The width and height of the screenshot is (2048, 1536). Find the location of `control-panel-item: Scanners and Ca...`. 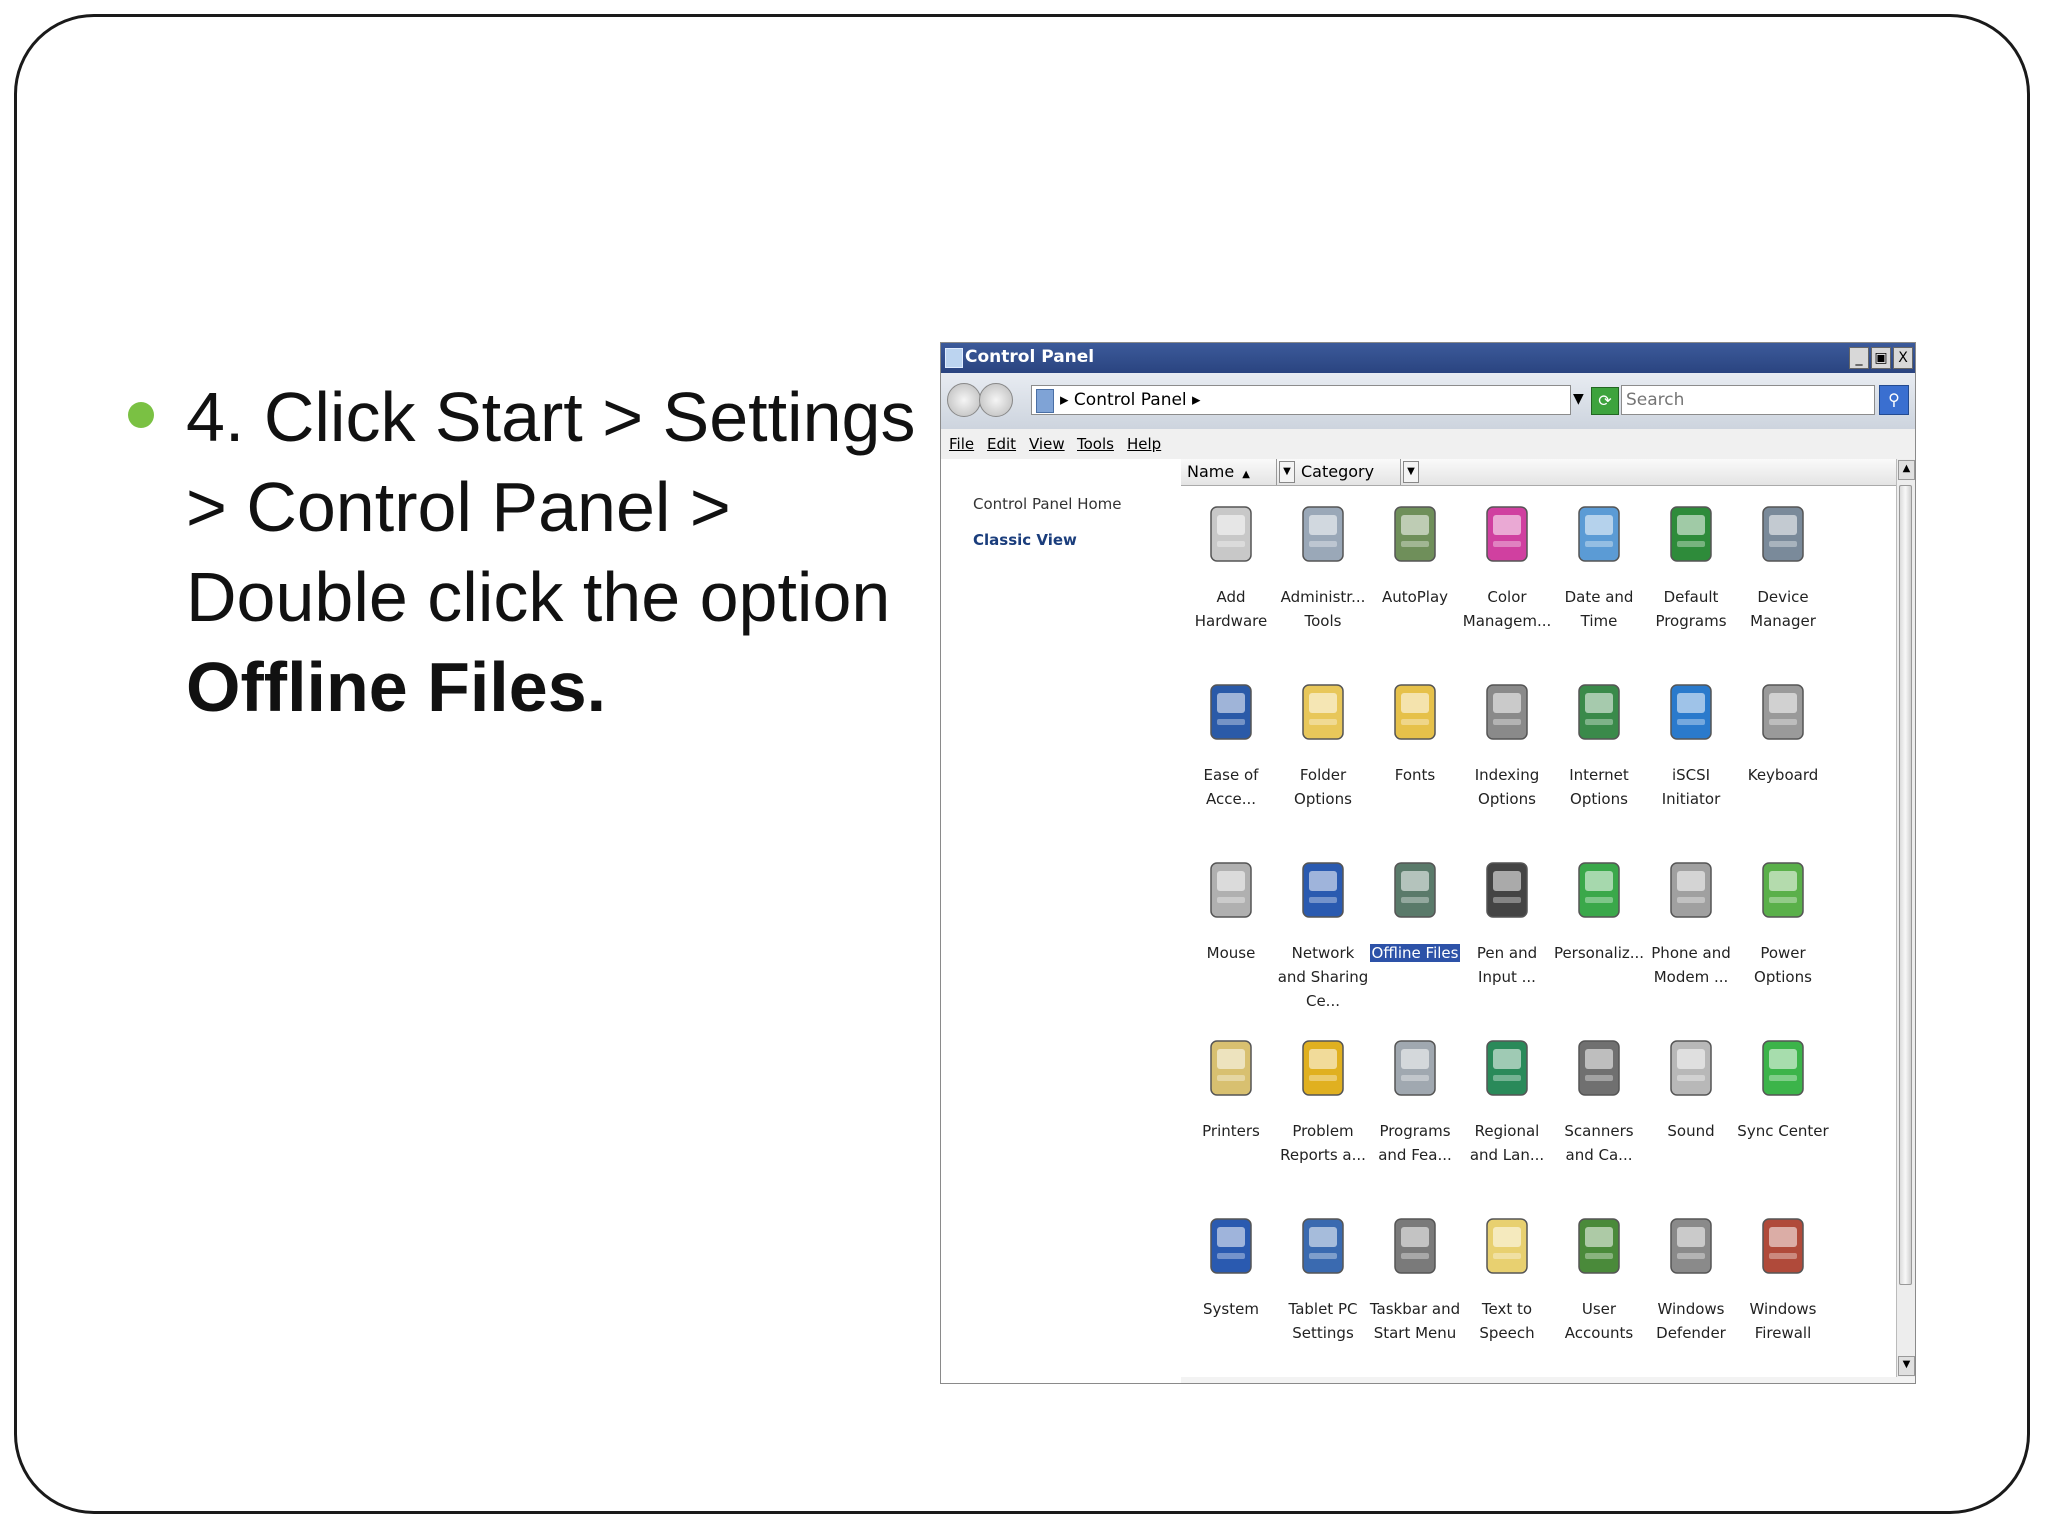

control-panel-item: Scanners and Ca... is located at coordinates (1599, 1106).